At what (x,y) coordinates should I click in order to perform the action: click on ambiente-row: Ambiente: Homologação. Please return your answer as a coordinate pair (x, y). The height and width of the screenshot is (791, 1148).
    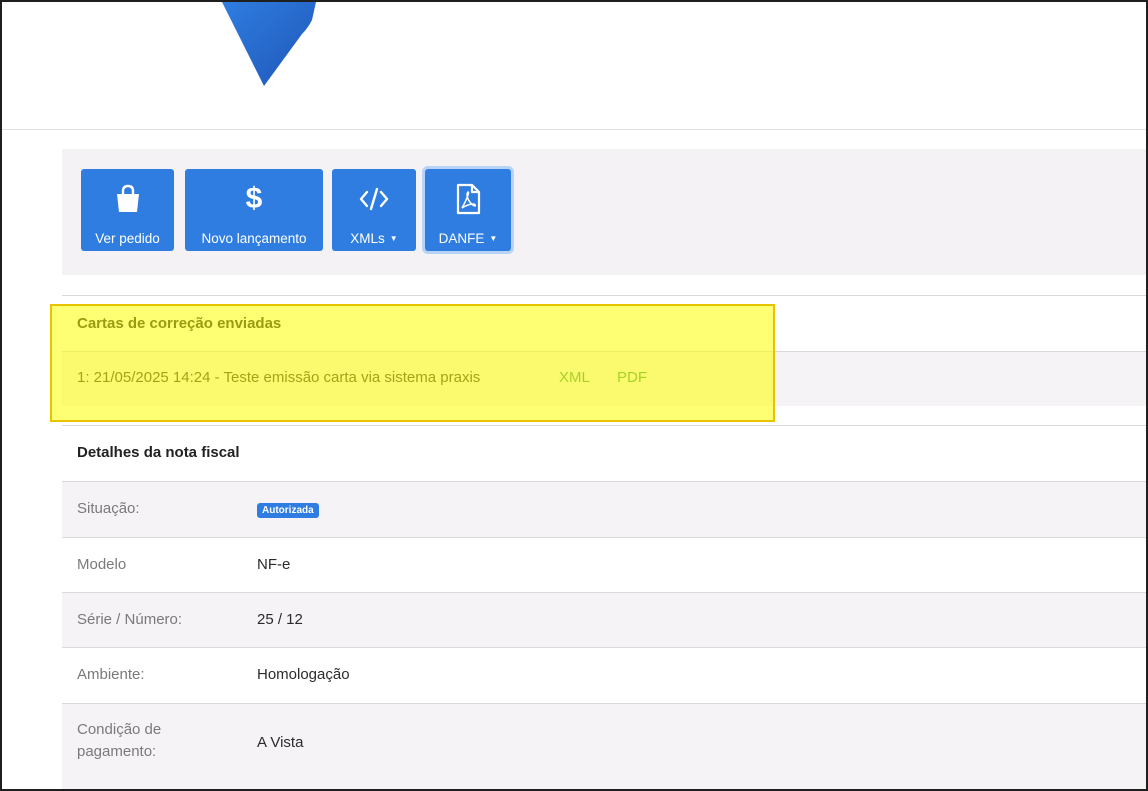
    Looking at the image, I should click on (604, 675).